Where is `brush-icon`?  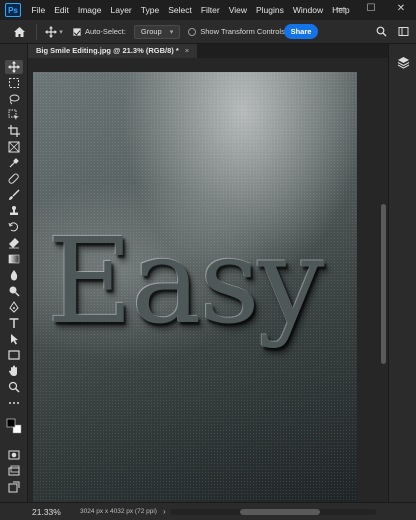 brush-icon is located at coordinates (14, 194).